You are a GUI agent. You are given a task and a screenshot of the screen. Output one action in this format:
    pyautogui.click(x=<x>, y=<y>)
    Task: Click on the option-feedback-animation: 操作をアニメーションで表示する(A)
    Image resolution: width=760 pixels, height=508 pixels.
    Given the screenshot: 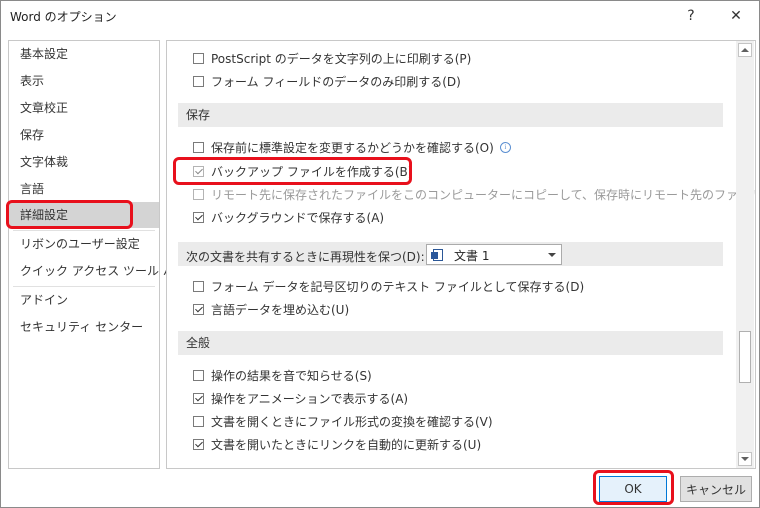 What is the action you would take?
    pyautogui.click(x=300, y=398)
    